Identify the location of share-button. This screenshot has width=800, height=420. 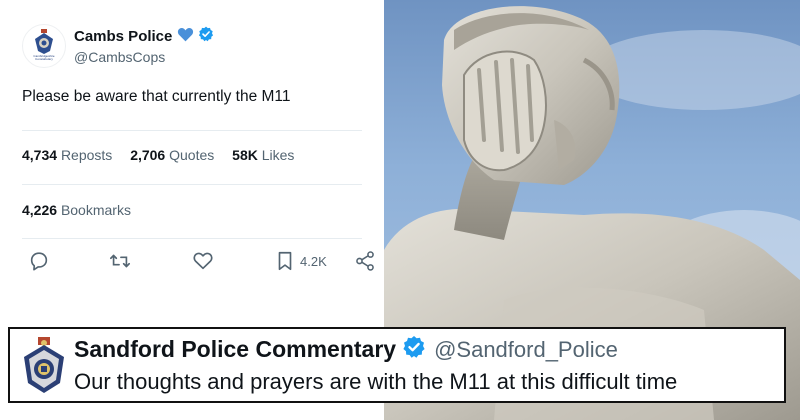
(365, 261).